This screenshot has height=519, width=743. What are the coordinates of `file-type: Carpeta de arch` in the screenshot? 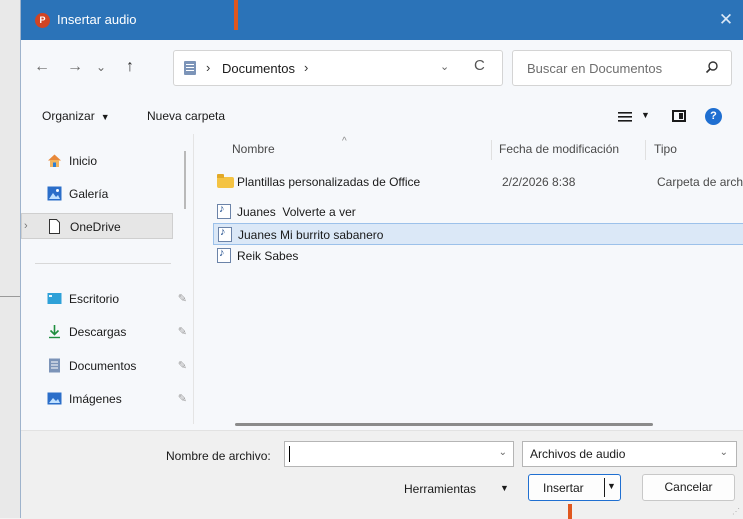 It's located at (700, 182).